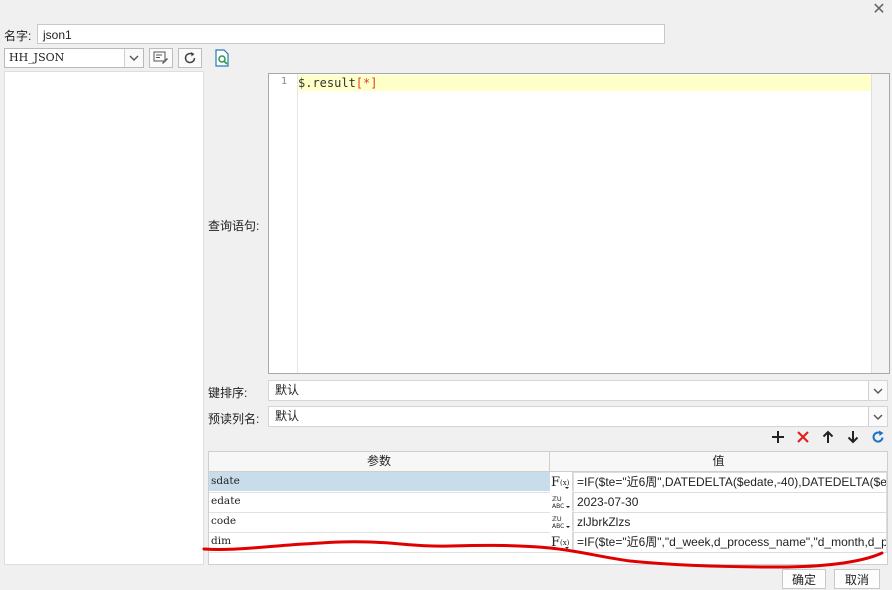  I want to click on key-sort-value: 默认, so click(287, 390).